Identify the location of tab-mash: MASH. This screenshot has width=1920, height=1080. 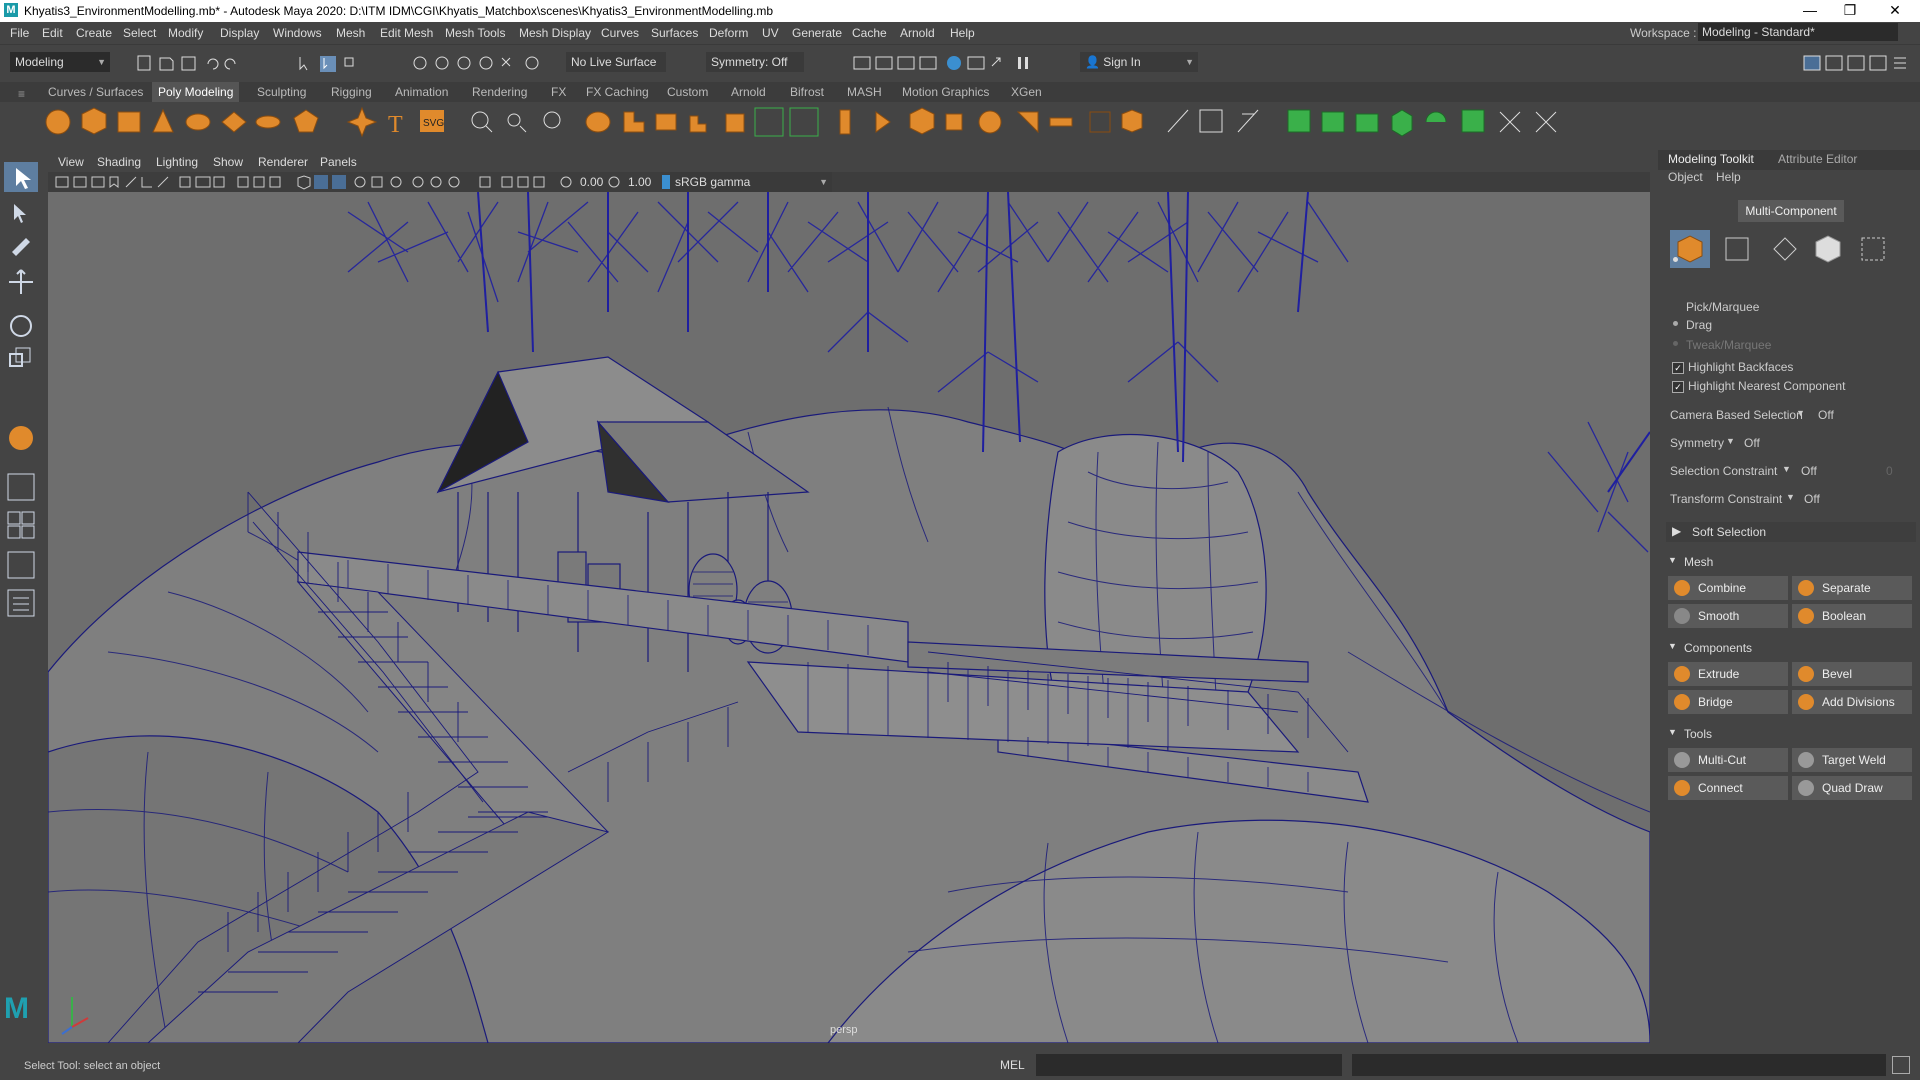
(864, 92).